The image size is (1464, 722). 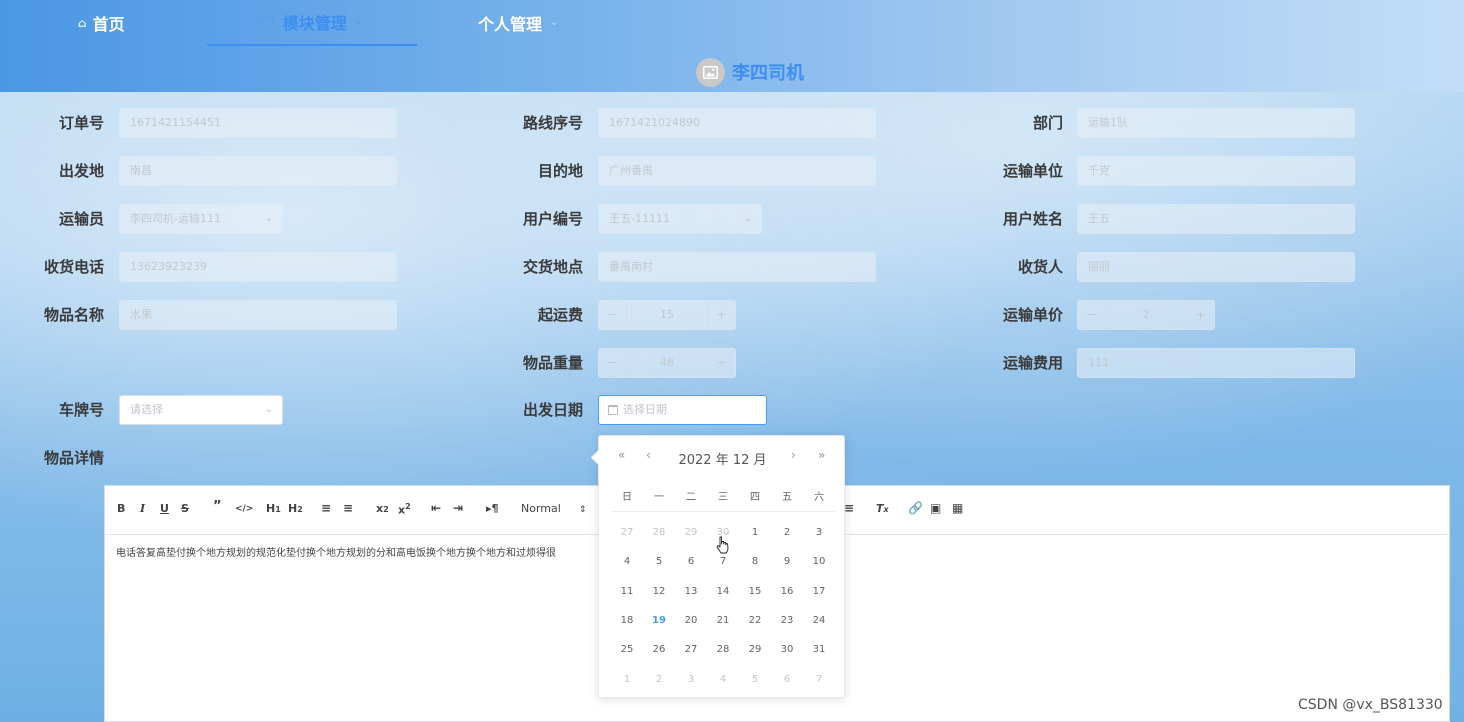 I want to click on nav-home: ⌂ 首页, so click(x=101, y=23).